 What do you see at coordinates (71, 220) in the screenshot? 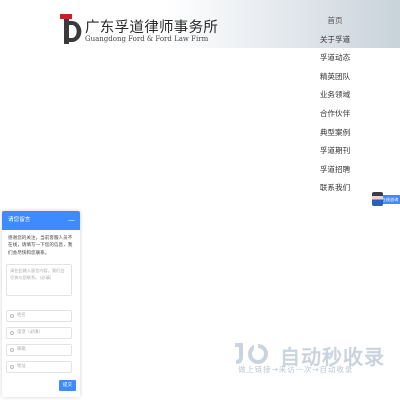
I see `minimize-button: —` at bounding box center [71, 220].